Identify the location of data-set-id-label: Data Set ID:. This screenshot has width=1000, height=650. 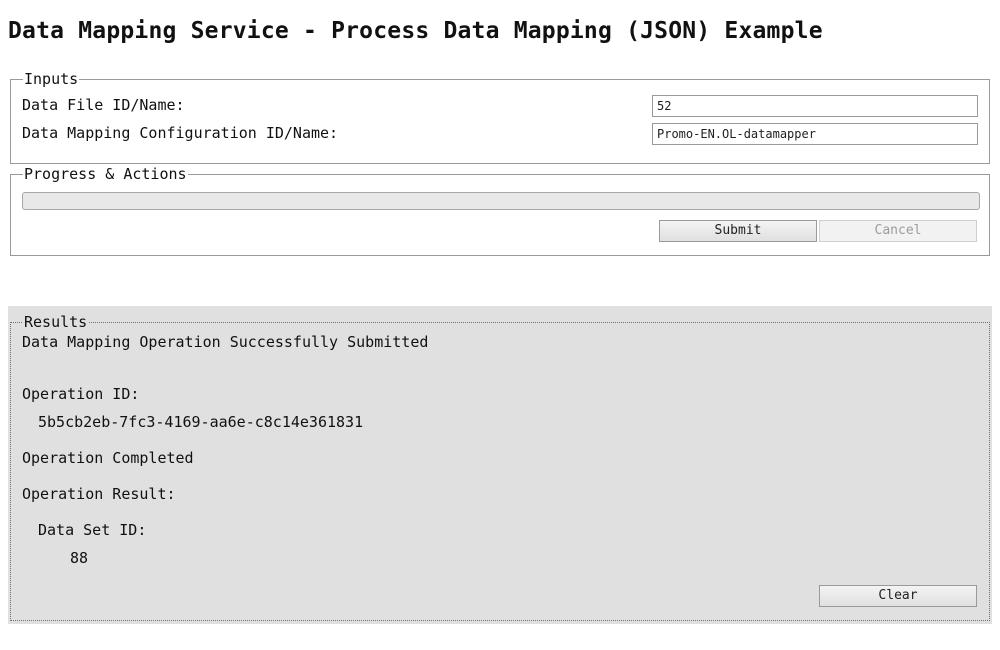
(92, 530).